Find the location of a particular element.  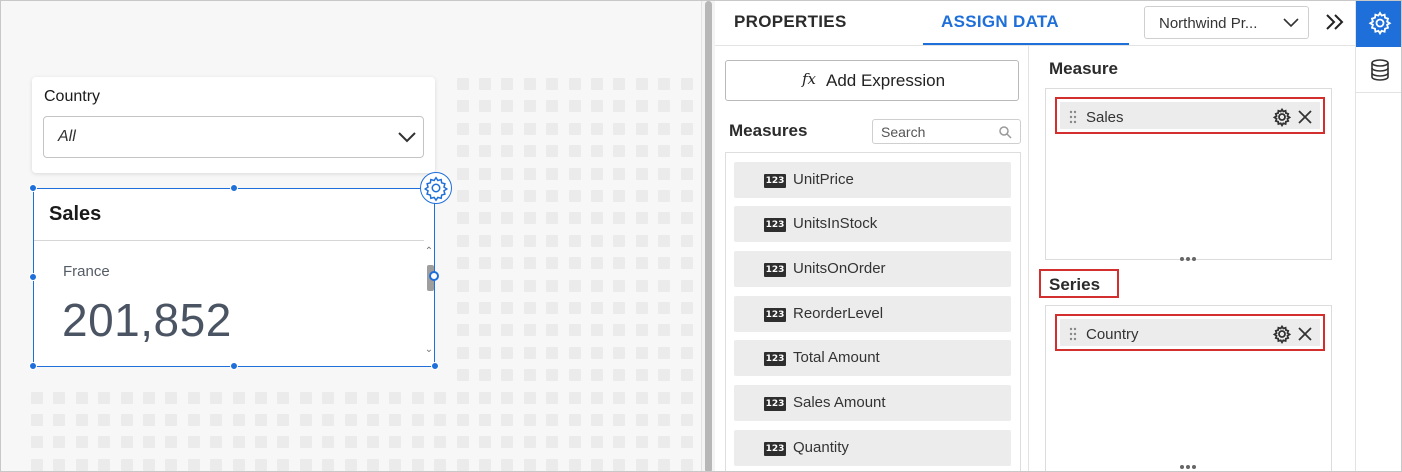

list-item: 123 UnitPrice is located at coordinates (872, 180).